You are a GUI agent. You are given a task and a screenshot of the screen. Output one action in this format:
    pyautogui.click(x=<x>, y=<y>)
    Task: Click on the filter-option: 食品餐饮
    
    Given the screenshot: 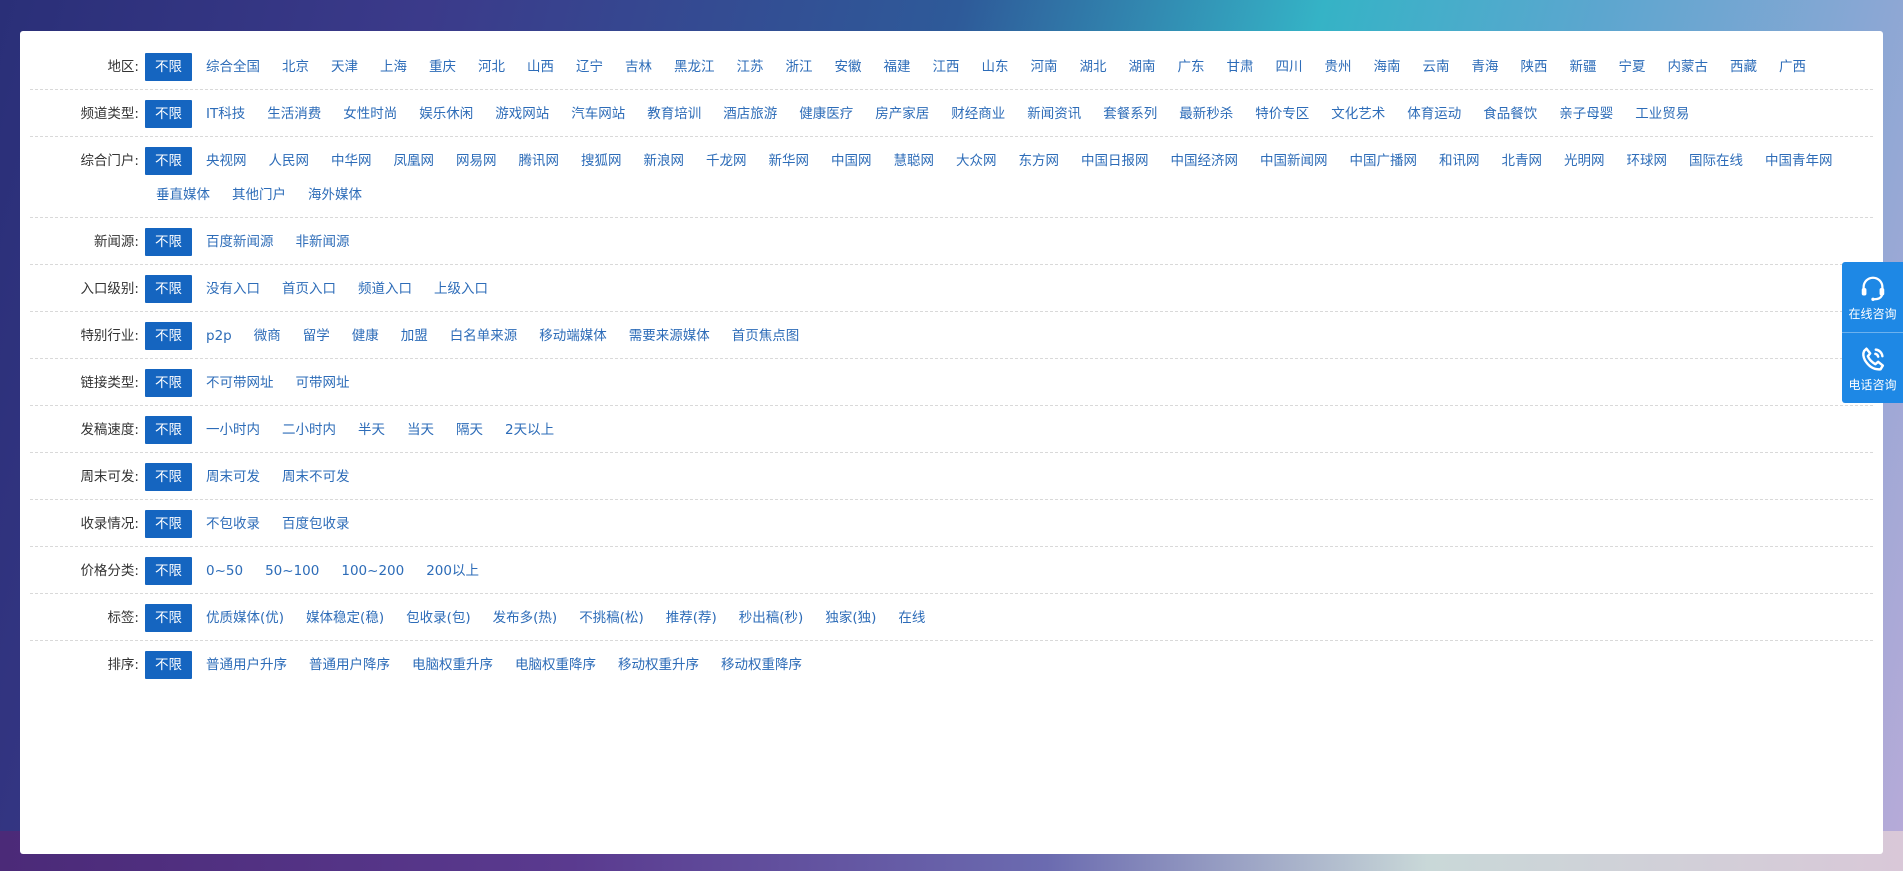 What is the action you would take?
    pyautogui.click(x=1510, y=114)
    